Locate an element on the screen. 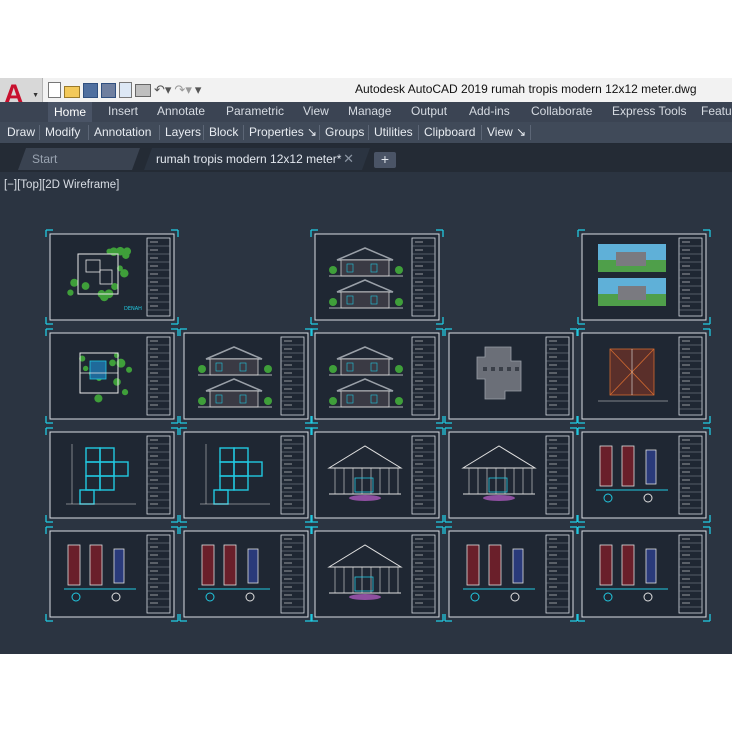 This screenshot has height=732, width=732. site-plan-caption: DENAH is located at coordinates (133, 309).